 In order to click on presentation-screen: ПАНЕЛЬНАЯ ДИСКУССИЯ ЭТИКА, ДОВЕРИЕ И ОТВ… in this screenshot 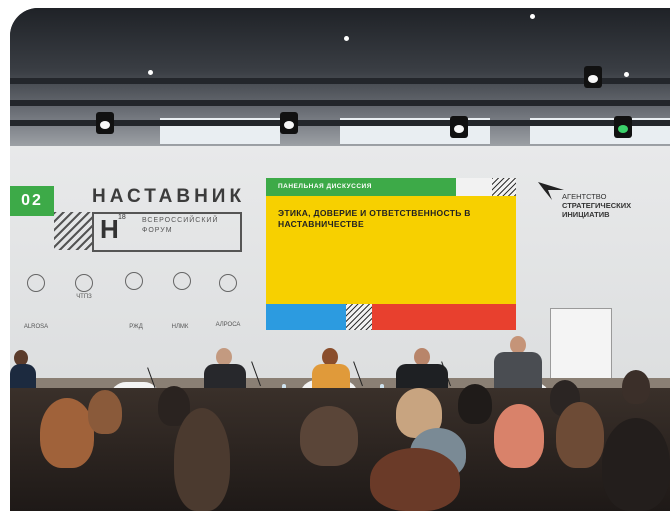, I will do `click(391, 241)`.